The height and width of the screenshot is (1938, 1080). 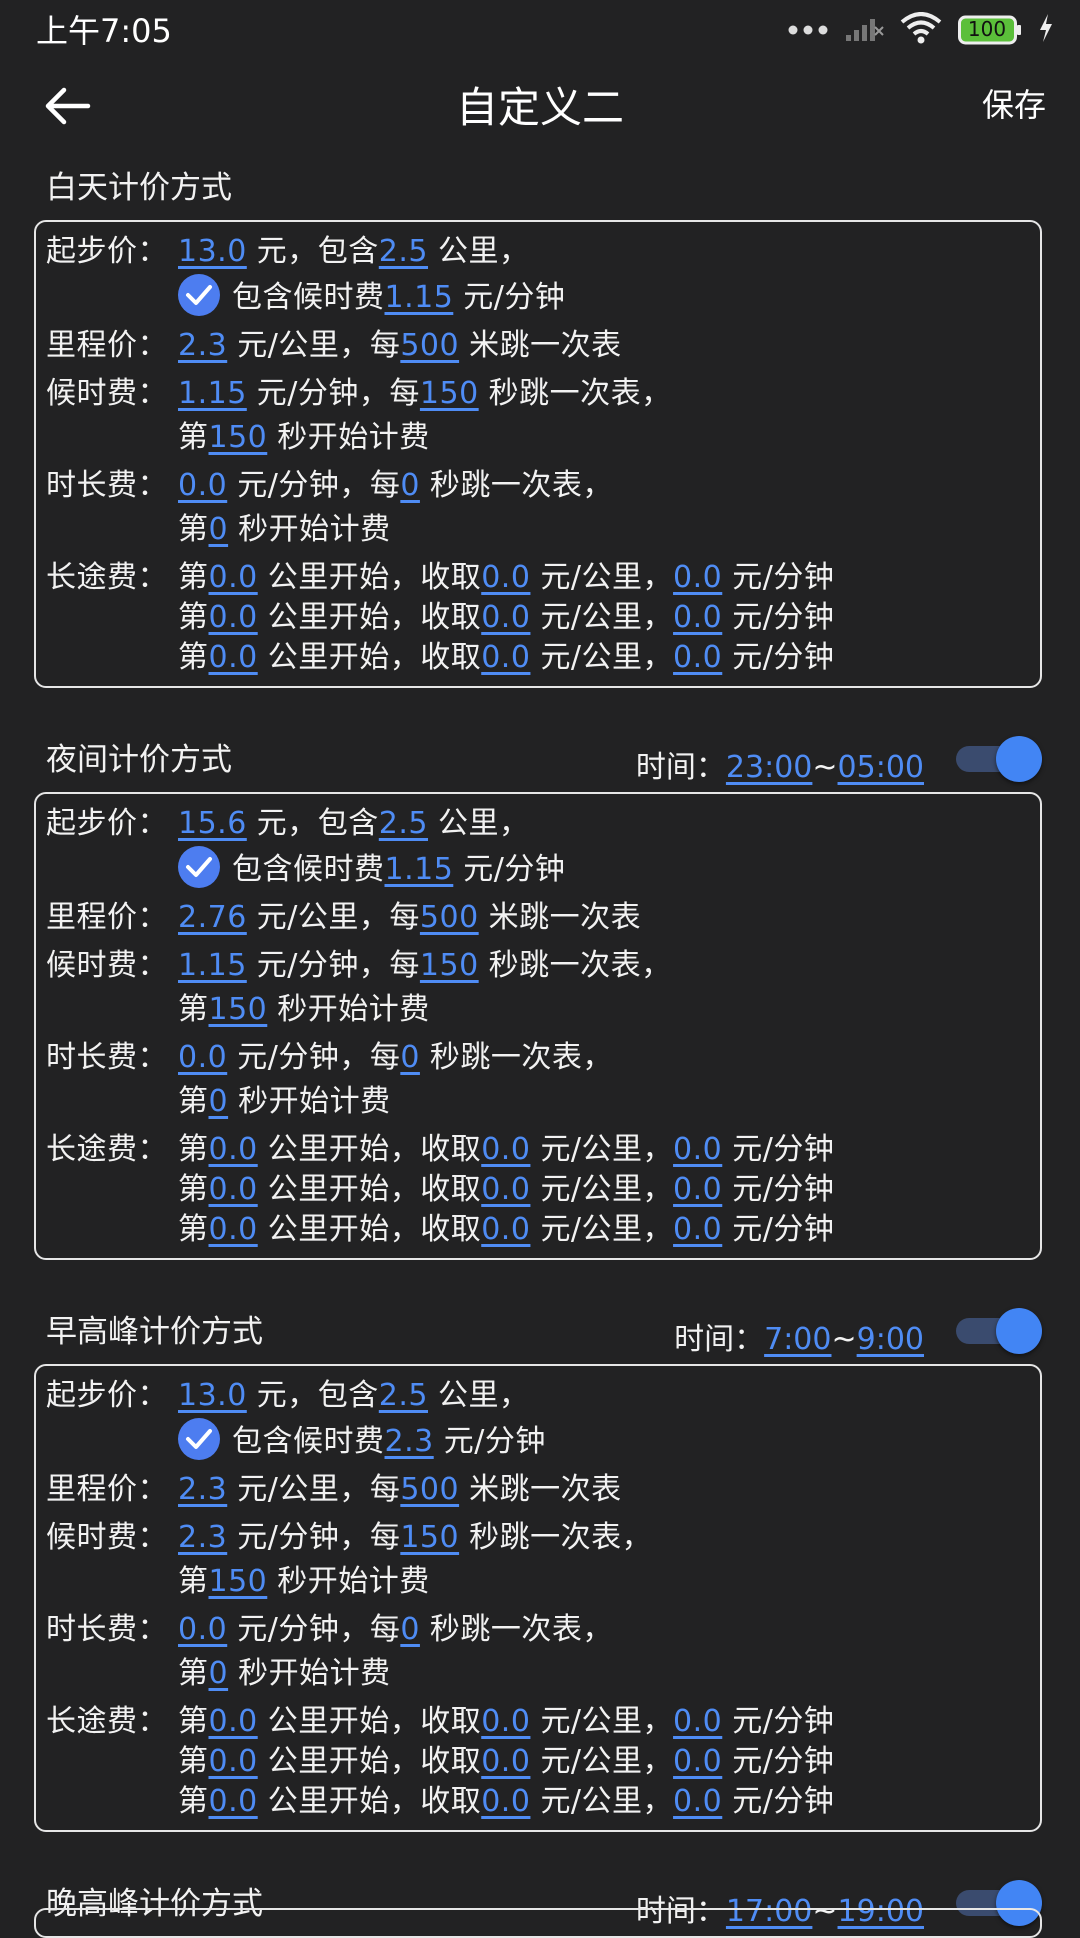 I want to click on mileage-tail: 米跳一次表, so click(x=545, y=1489).